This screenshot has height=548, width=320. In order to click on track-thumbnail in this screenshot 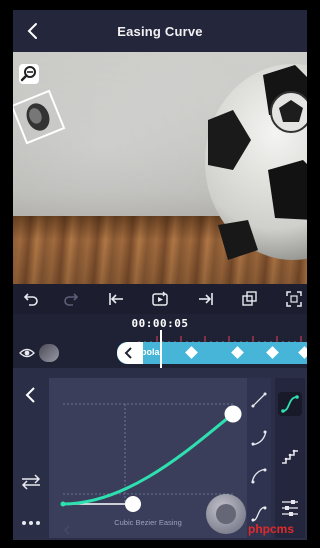, I will do `click(49, 353)`.